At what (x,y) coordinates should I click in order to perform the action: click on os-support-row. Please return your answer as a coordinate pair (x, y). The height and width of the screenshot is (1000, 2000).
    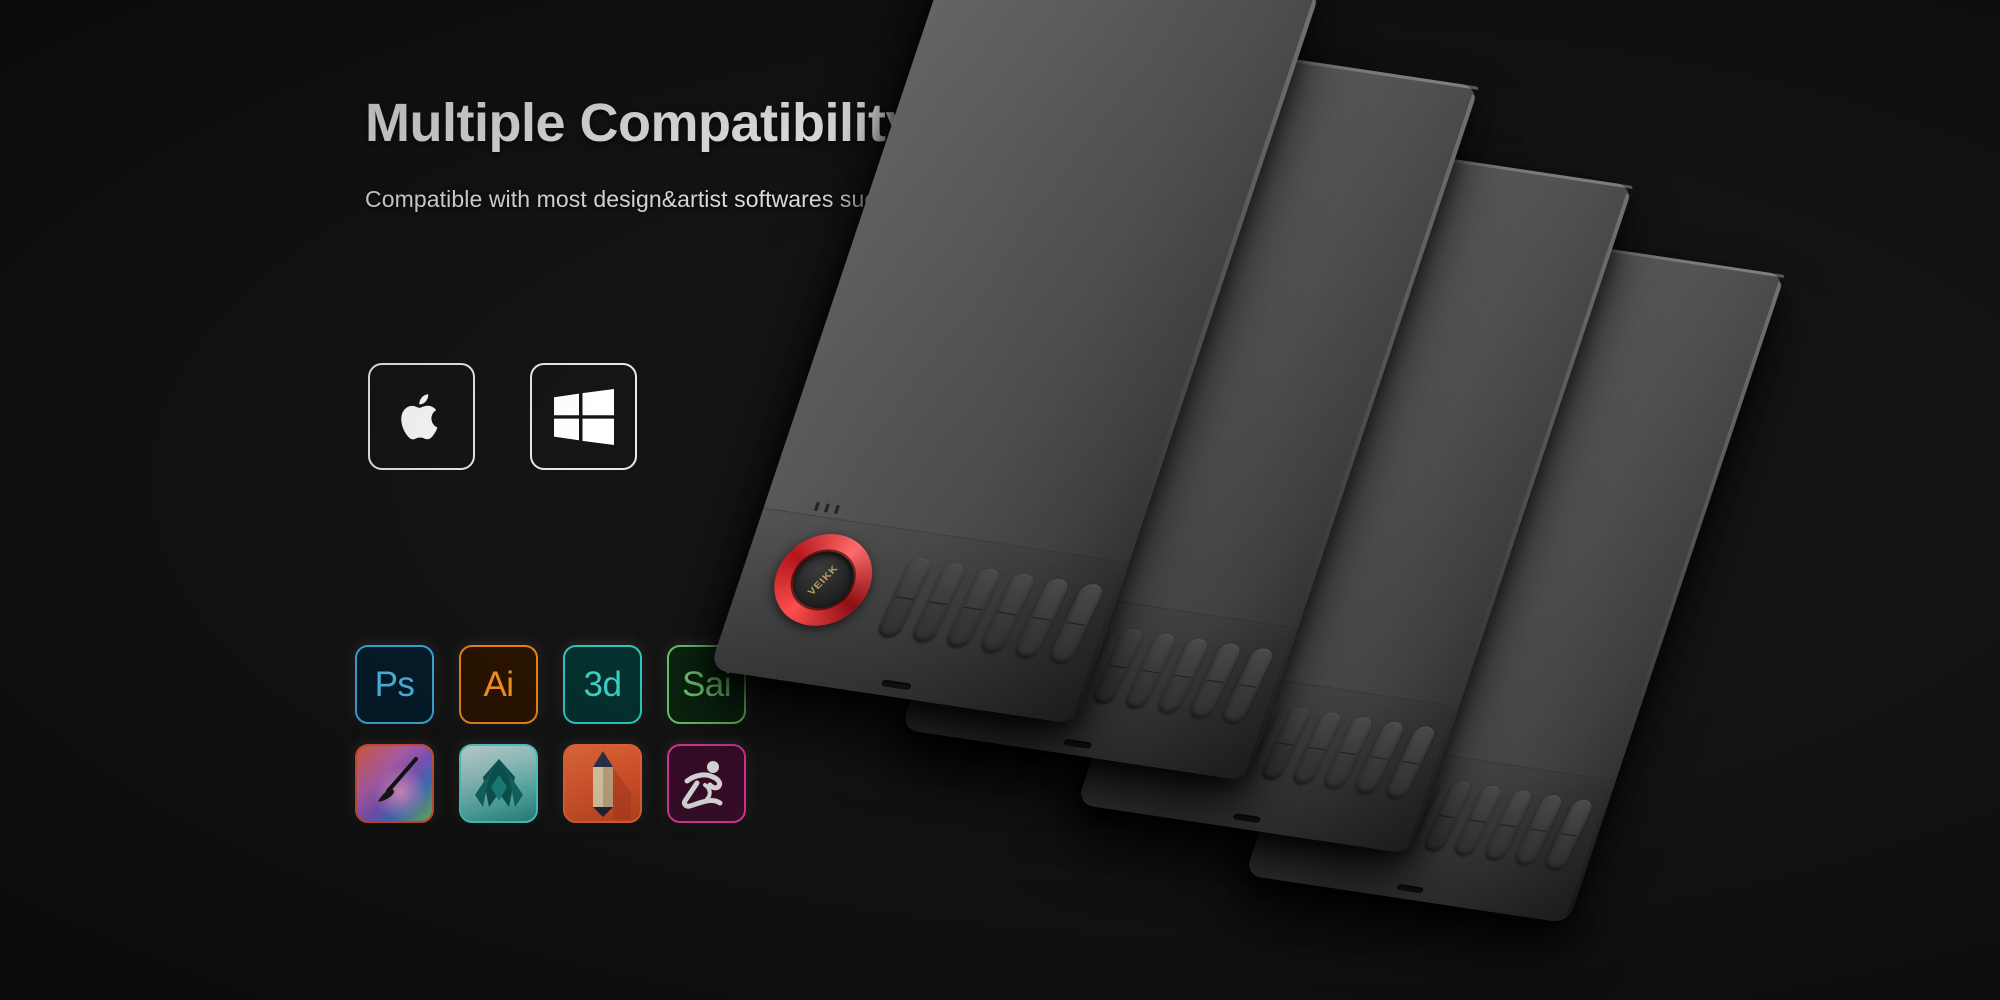
    Looking at the image, I should click on (502, 416).